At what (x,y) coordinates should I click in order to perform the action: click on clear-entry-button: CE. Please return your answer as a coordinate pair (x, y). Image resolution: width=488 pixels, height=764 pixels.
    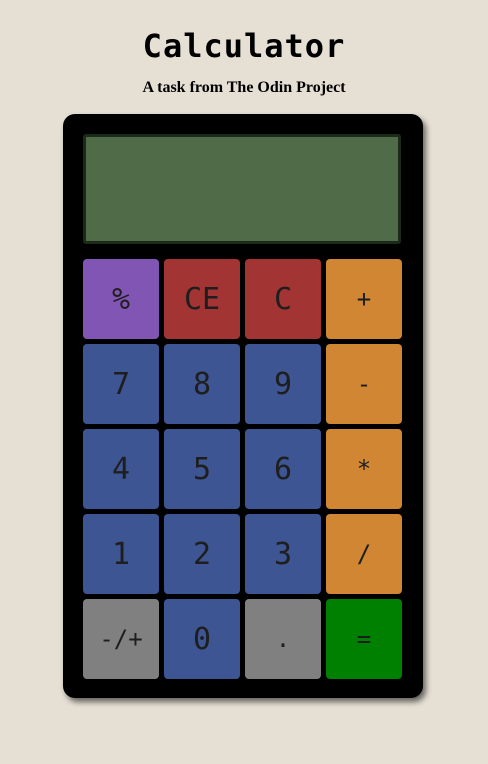
    Looking at the image, I should click on (202, 299).